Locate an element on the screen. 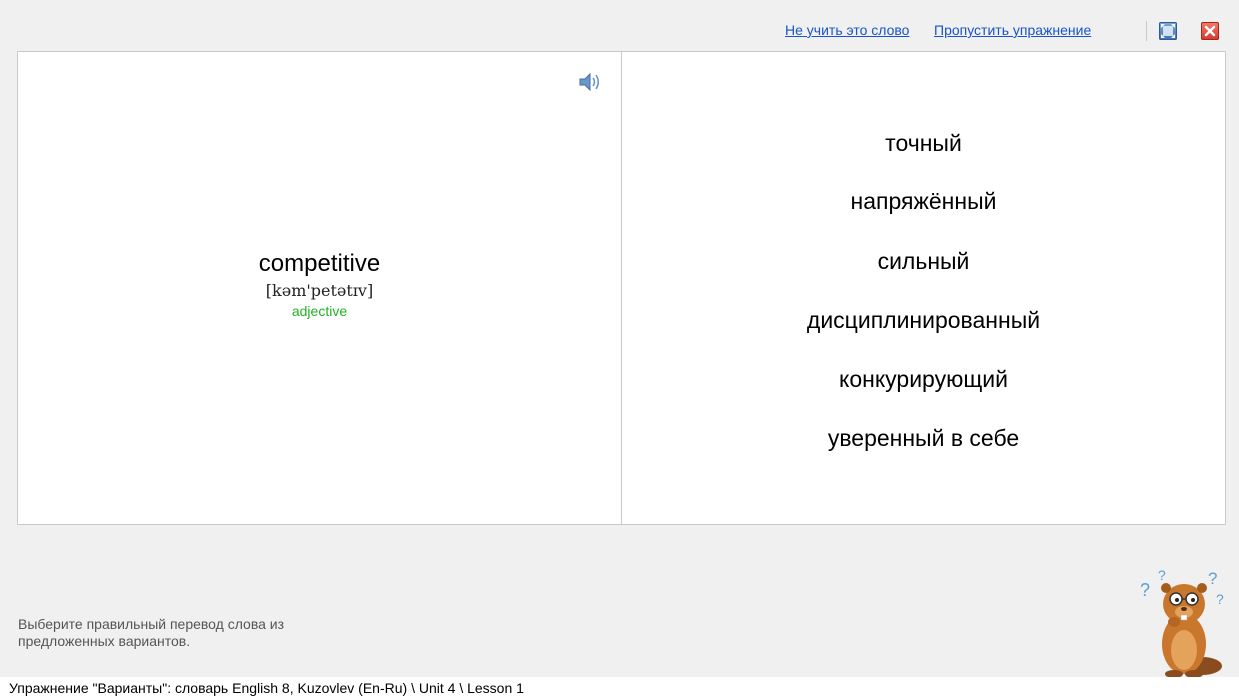 The image size is (1239, 699). top-toolbar: Не учить это слово Пропустить упражнение is located at coordinates (619, 23).